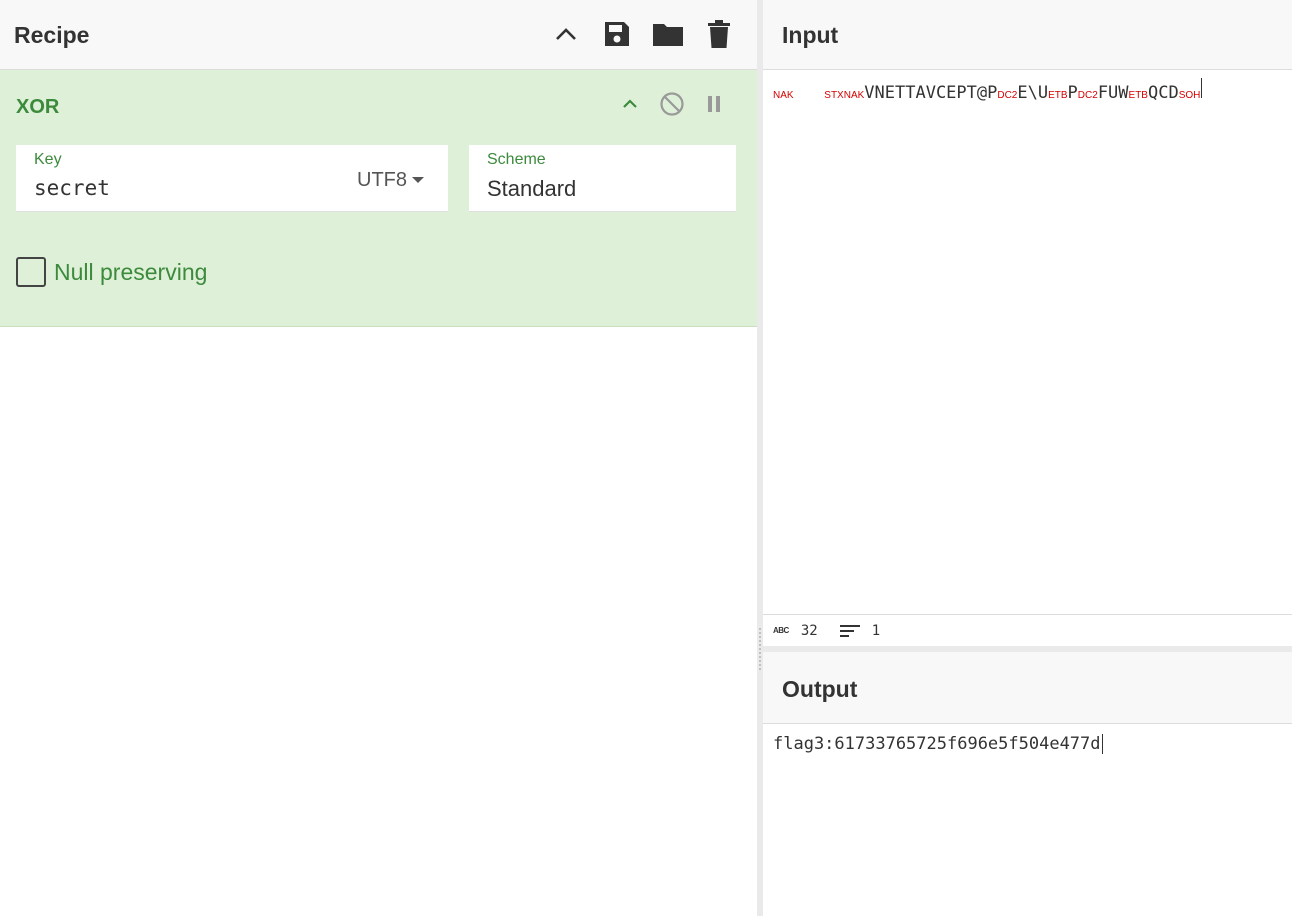  I want to click on key-encoding-dropdown: UTF8, so click(390, 180).